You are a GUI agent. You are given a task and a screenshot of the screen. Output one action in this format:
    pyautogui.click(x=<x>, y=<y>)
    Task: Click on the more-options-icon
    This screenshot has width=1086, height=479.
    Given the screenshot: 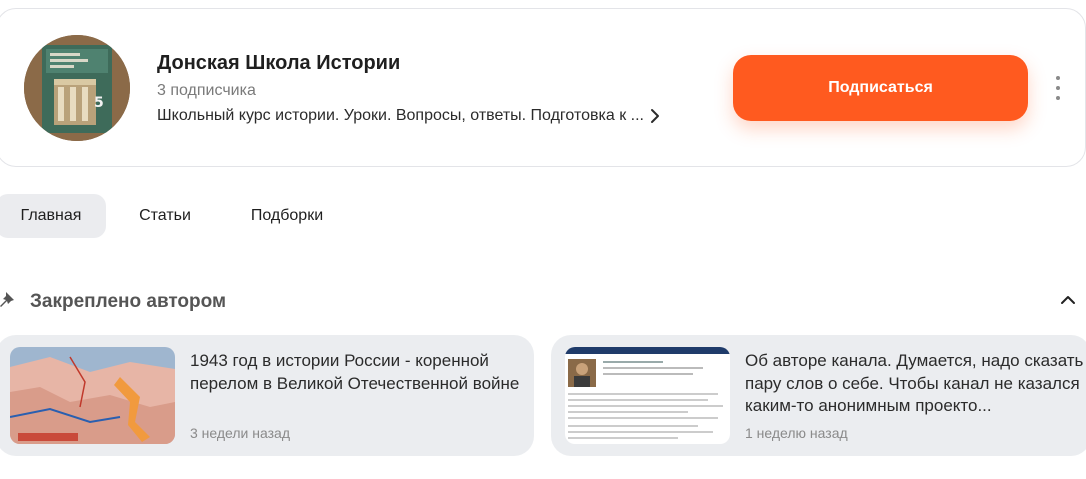 What is the action you would take?
    pyautogui.click(x=1058, y=88)
    